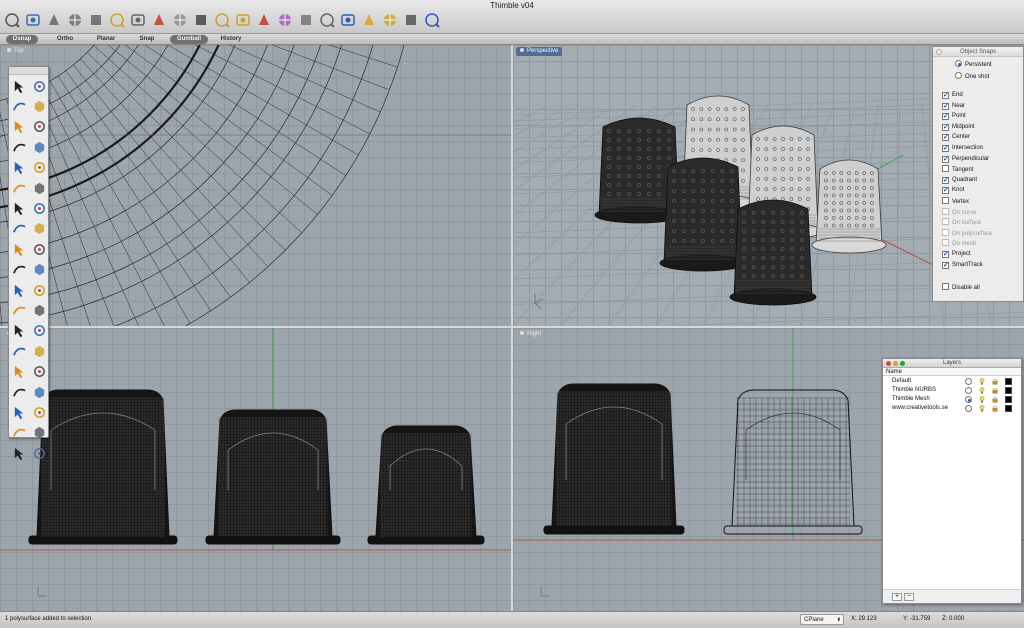 The width and height of the screenshot is (1024, 628). I want to click on osnap-toggle: Osnap, so click(22, 39).